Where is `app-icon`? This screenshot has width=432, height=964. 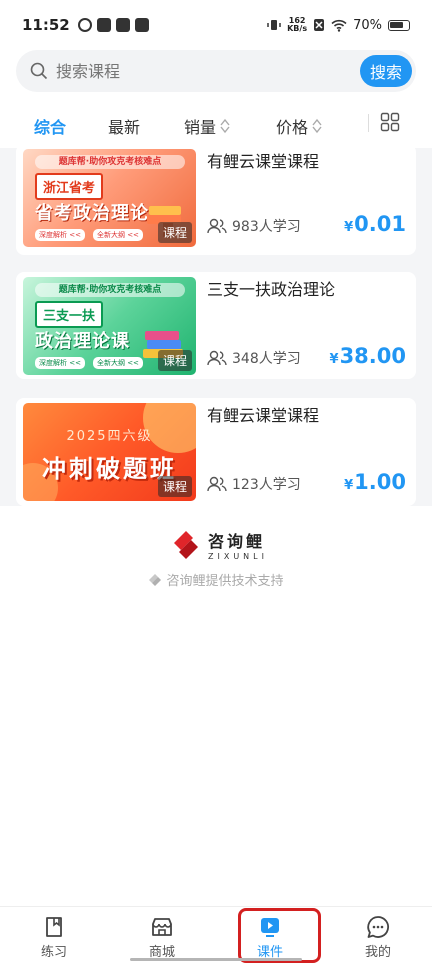 app-icon is located at coordinates (103, 25).